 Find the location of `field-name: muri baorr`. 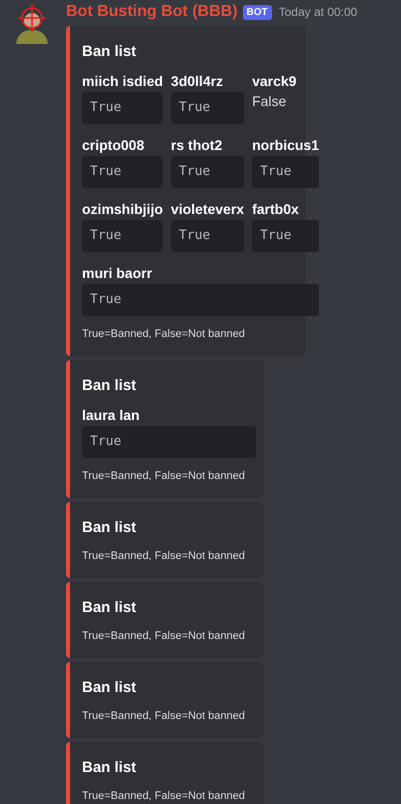

field-name: muri baorr is located at coordinates (118, 273).